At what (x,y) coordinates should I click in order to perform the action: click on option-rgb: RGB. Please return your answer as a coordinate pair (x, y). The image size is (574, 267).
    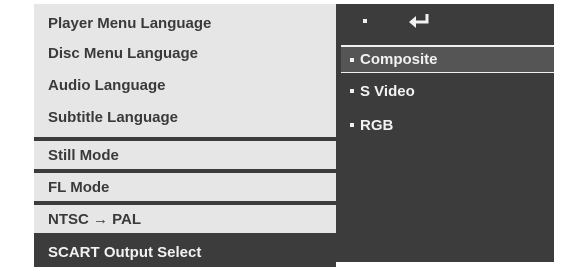
    Looking at the image, I should click on (447, 125).